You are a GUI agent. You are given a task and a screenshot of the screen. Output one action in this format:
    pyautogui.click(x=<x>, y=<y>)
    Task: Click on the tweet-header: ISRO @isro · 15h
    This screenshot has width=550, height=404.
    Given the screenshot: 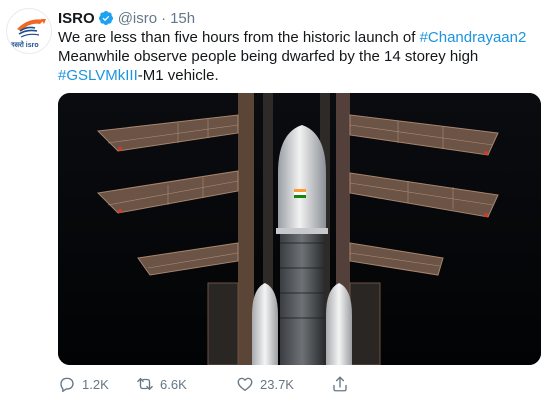 What is the action you would take?
    pyautogui.click(x=126, y=18)
    